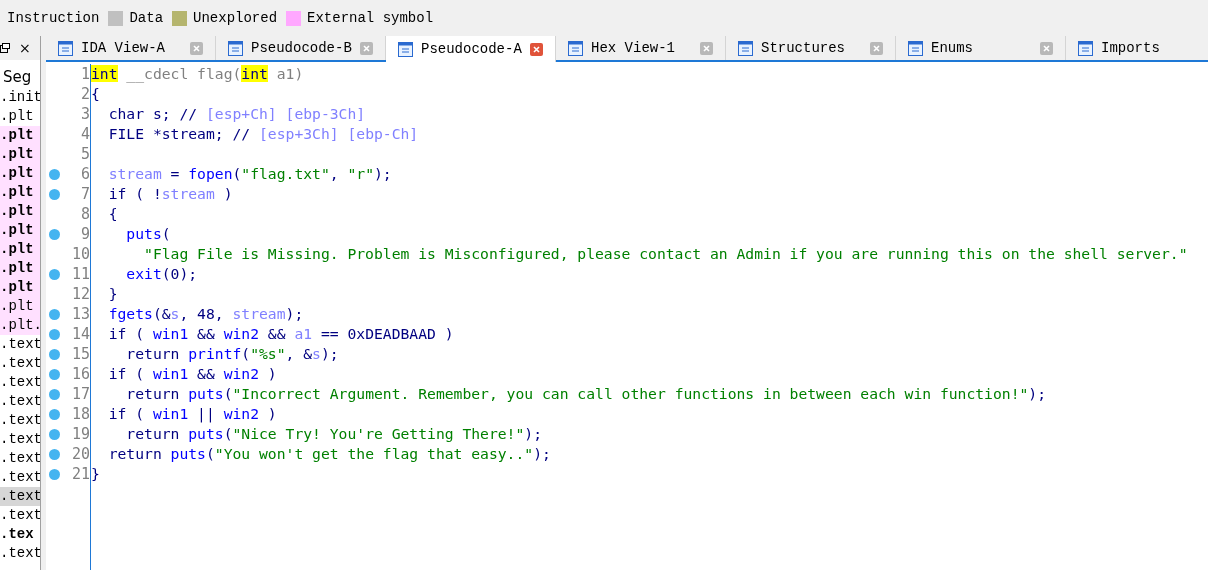 Image resolution: width=1208 pixels, height=570 pixels. I want to click on code-line: return puts("Nice Try! You're Getting There!");, so click(333, 434).